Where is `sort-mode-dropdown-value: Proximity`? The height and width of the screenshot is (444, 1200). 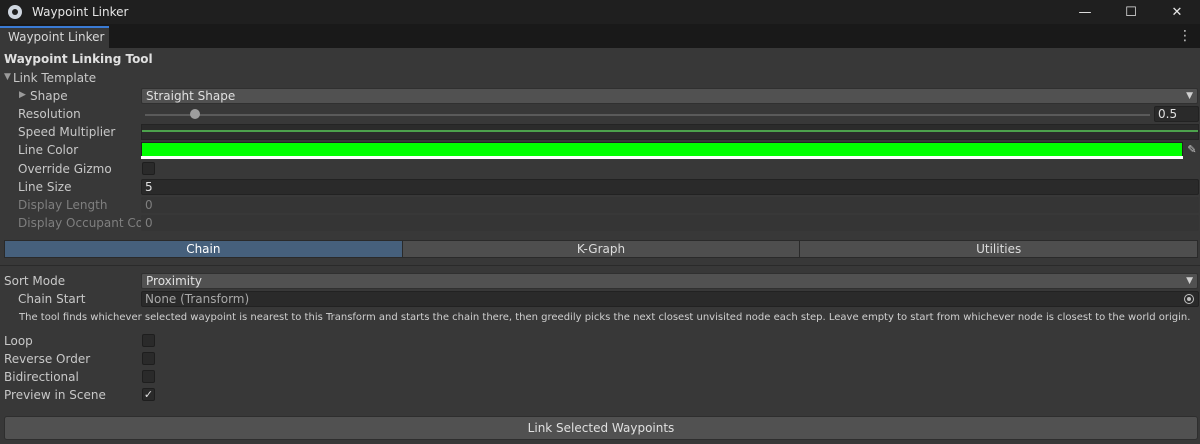 sort-mode-dropdown-value: Proximity is located at coordinates (174, 281).